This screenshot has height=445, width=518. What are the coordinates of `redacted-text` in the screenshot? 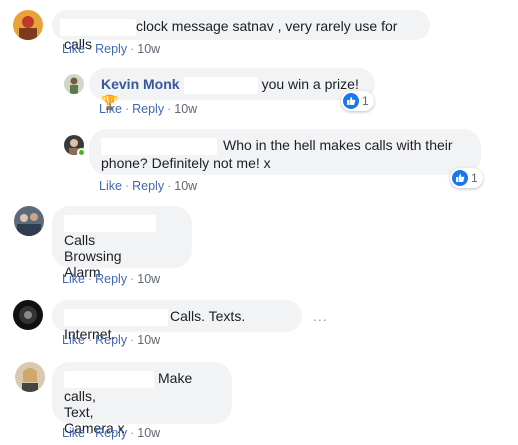 It's located at (220, 85).